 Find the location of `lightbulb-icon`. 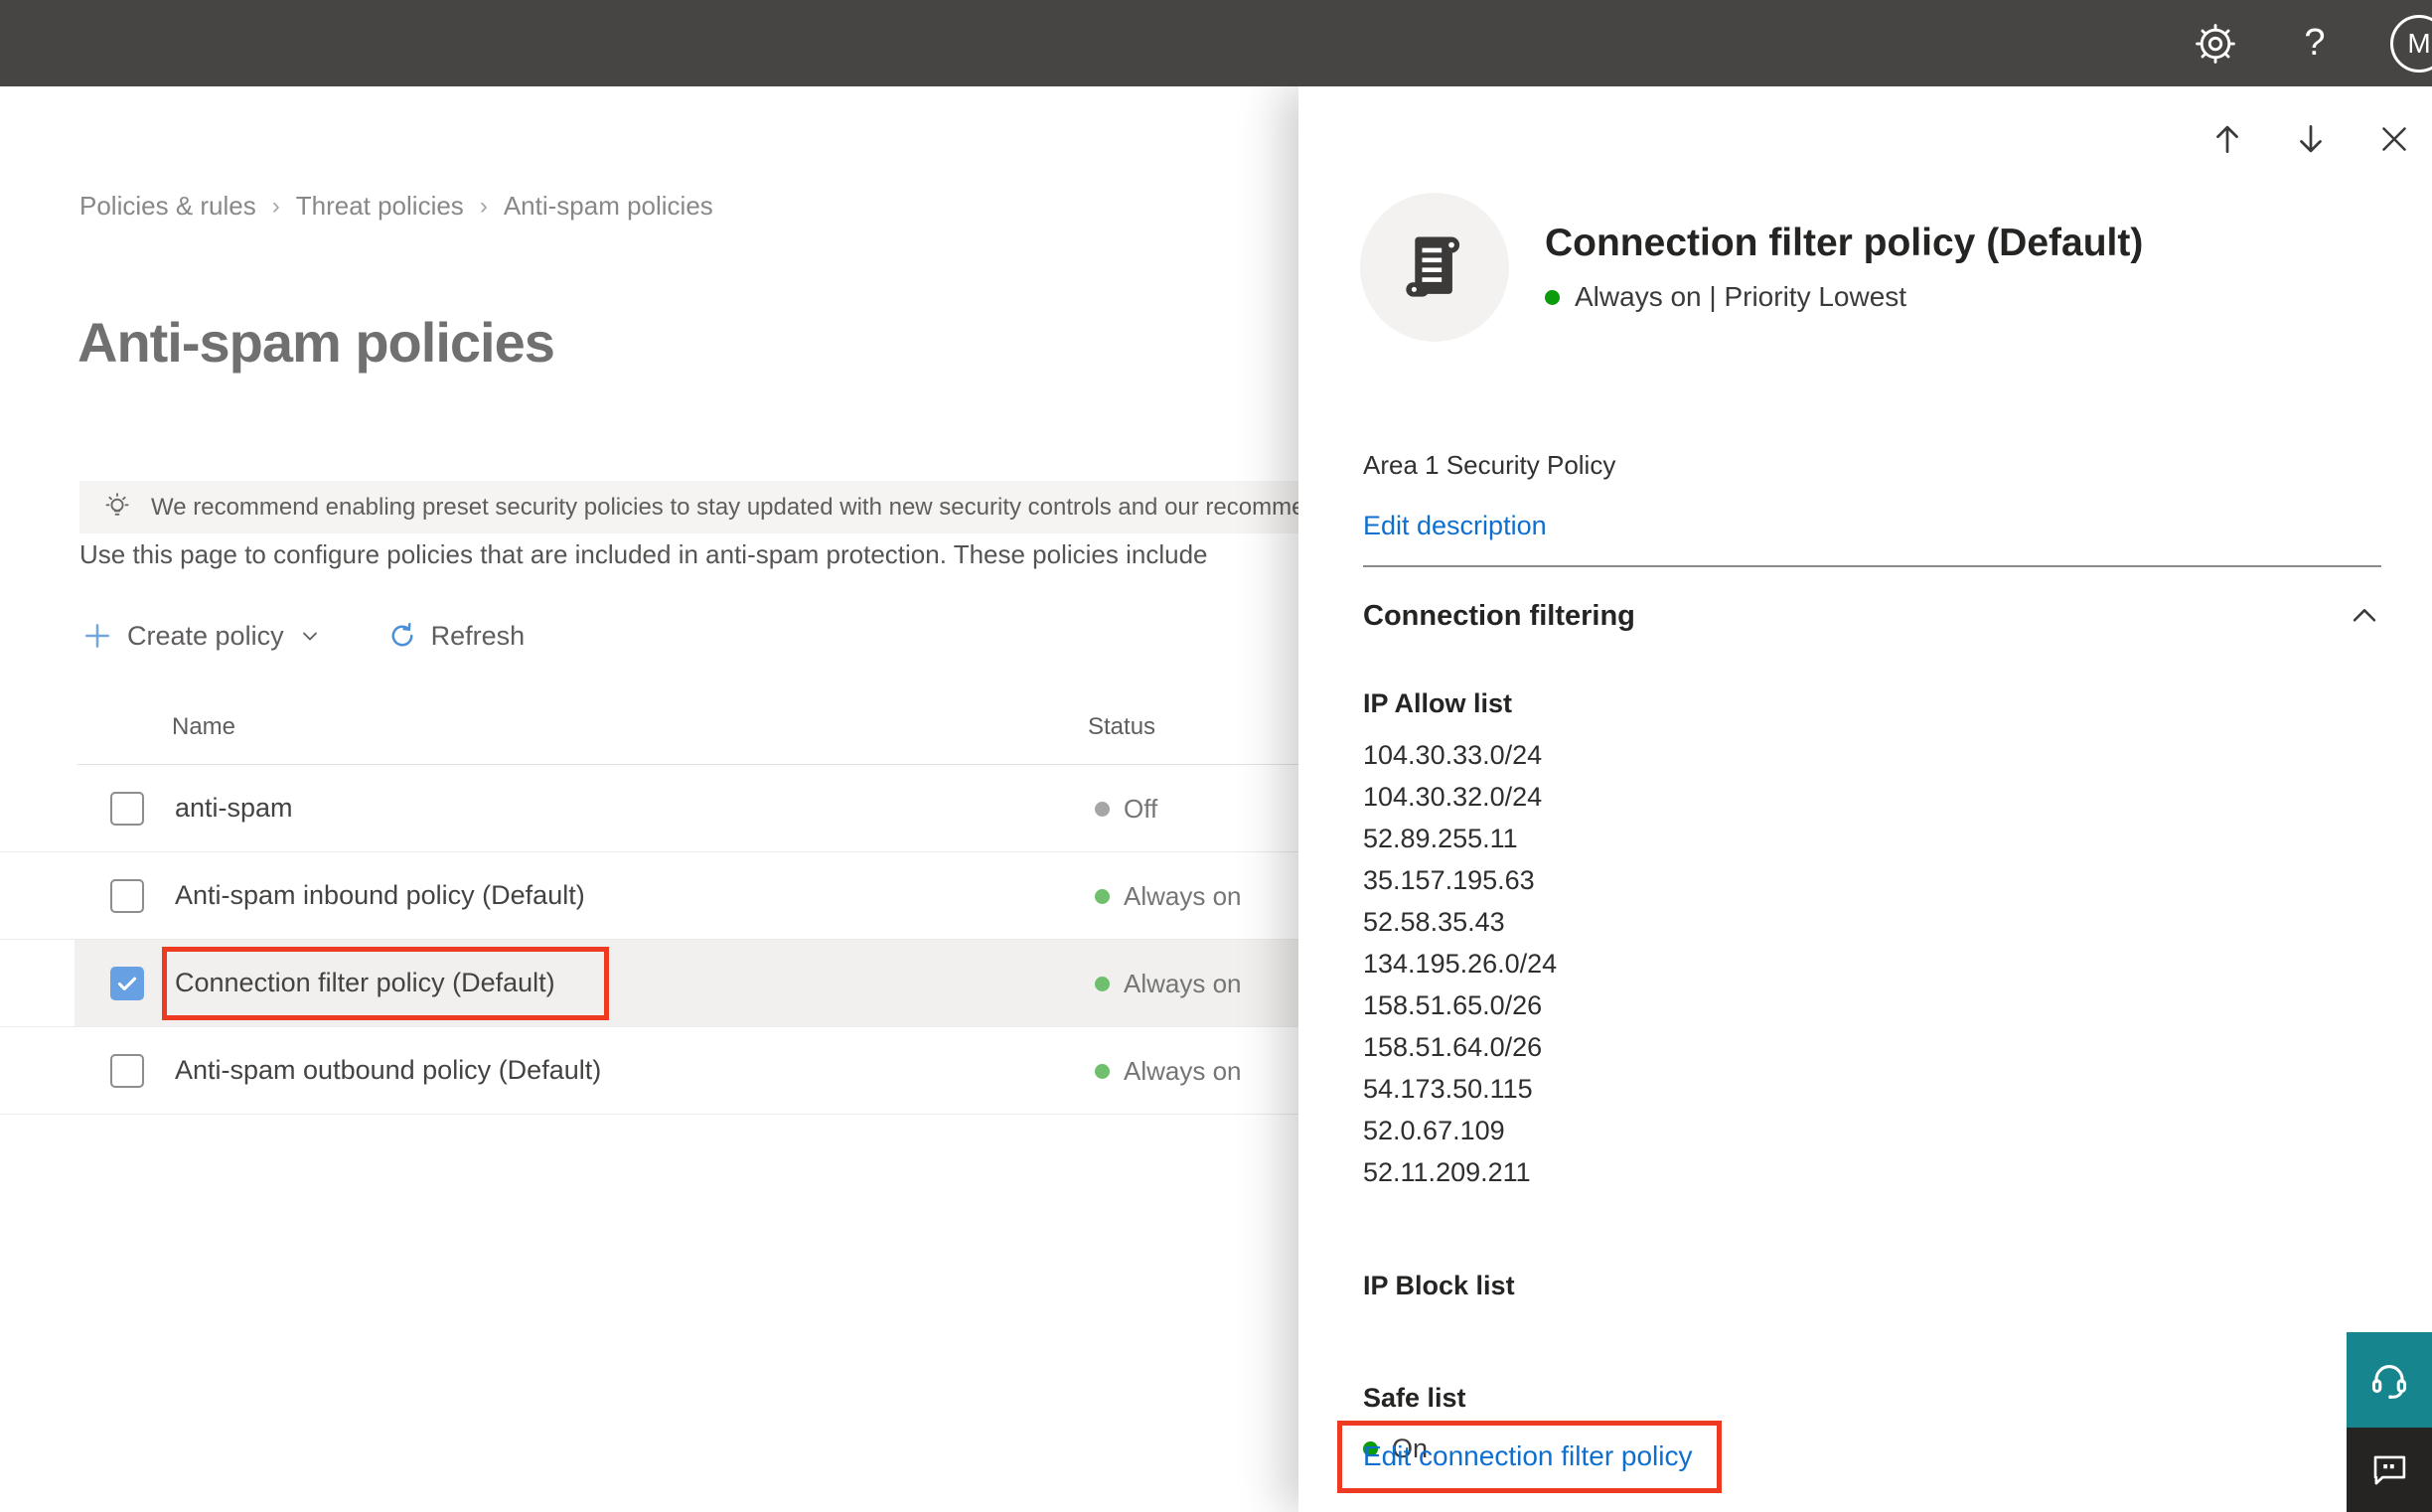

lightbulb-icon is located at coordinates (117, 508).